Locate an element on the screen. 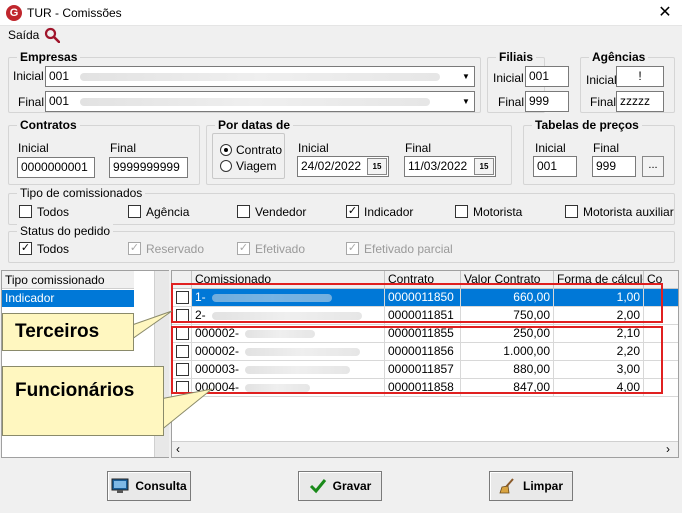 This screenshot has width=682, height=513. limpar-button: Limpar is located at coordinates (531, 486).